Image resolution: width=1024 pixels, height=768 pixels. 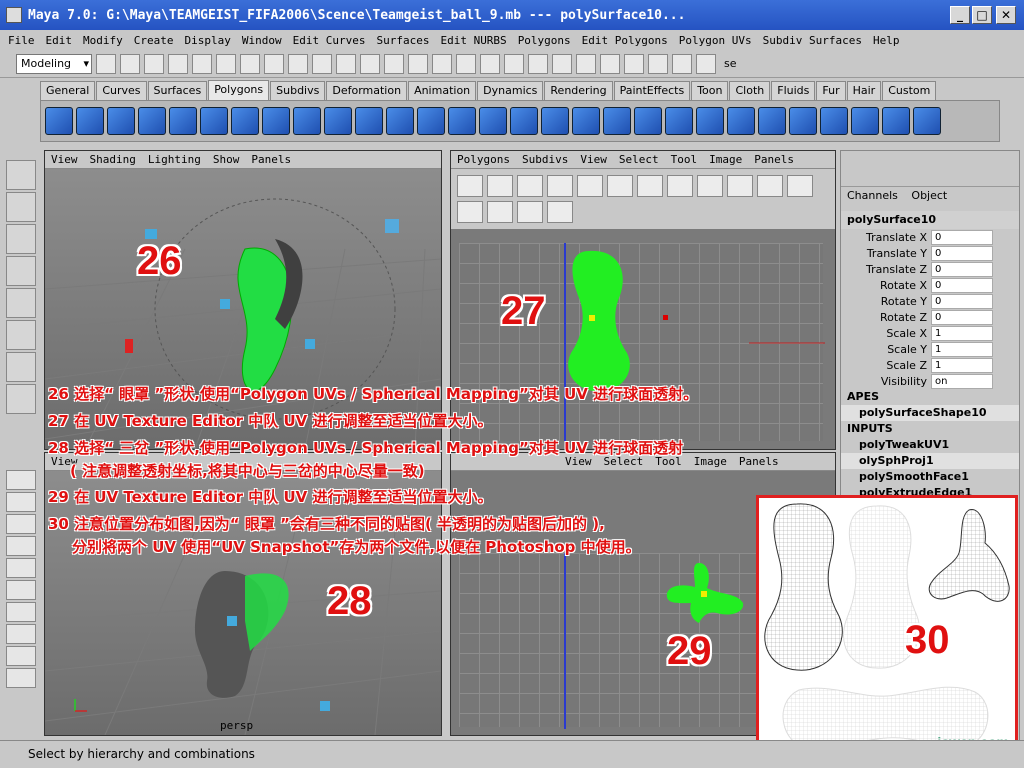 I want to click on shape-node: polySurfaceShape10, so click(x=930, y=413).